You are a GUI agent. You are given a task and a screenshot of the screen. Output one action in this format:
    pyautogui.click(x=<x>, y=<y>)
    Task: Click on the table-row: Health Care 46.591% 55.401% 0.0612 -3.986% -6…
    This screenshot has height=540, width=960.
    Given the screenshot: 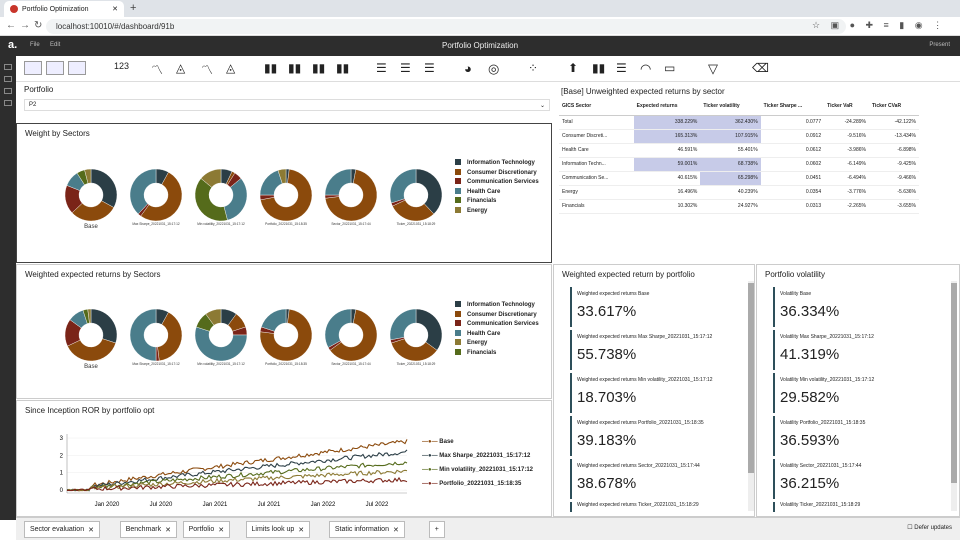 What is the action you would take?
    pyautogui.click(x=739, y=150)
    